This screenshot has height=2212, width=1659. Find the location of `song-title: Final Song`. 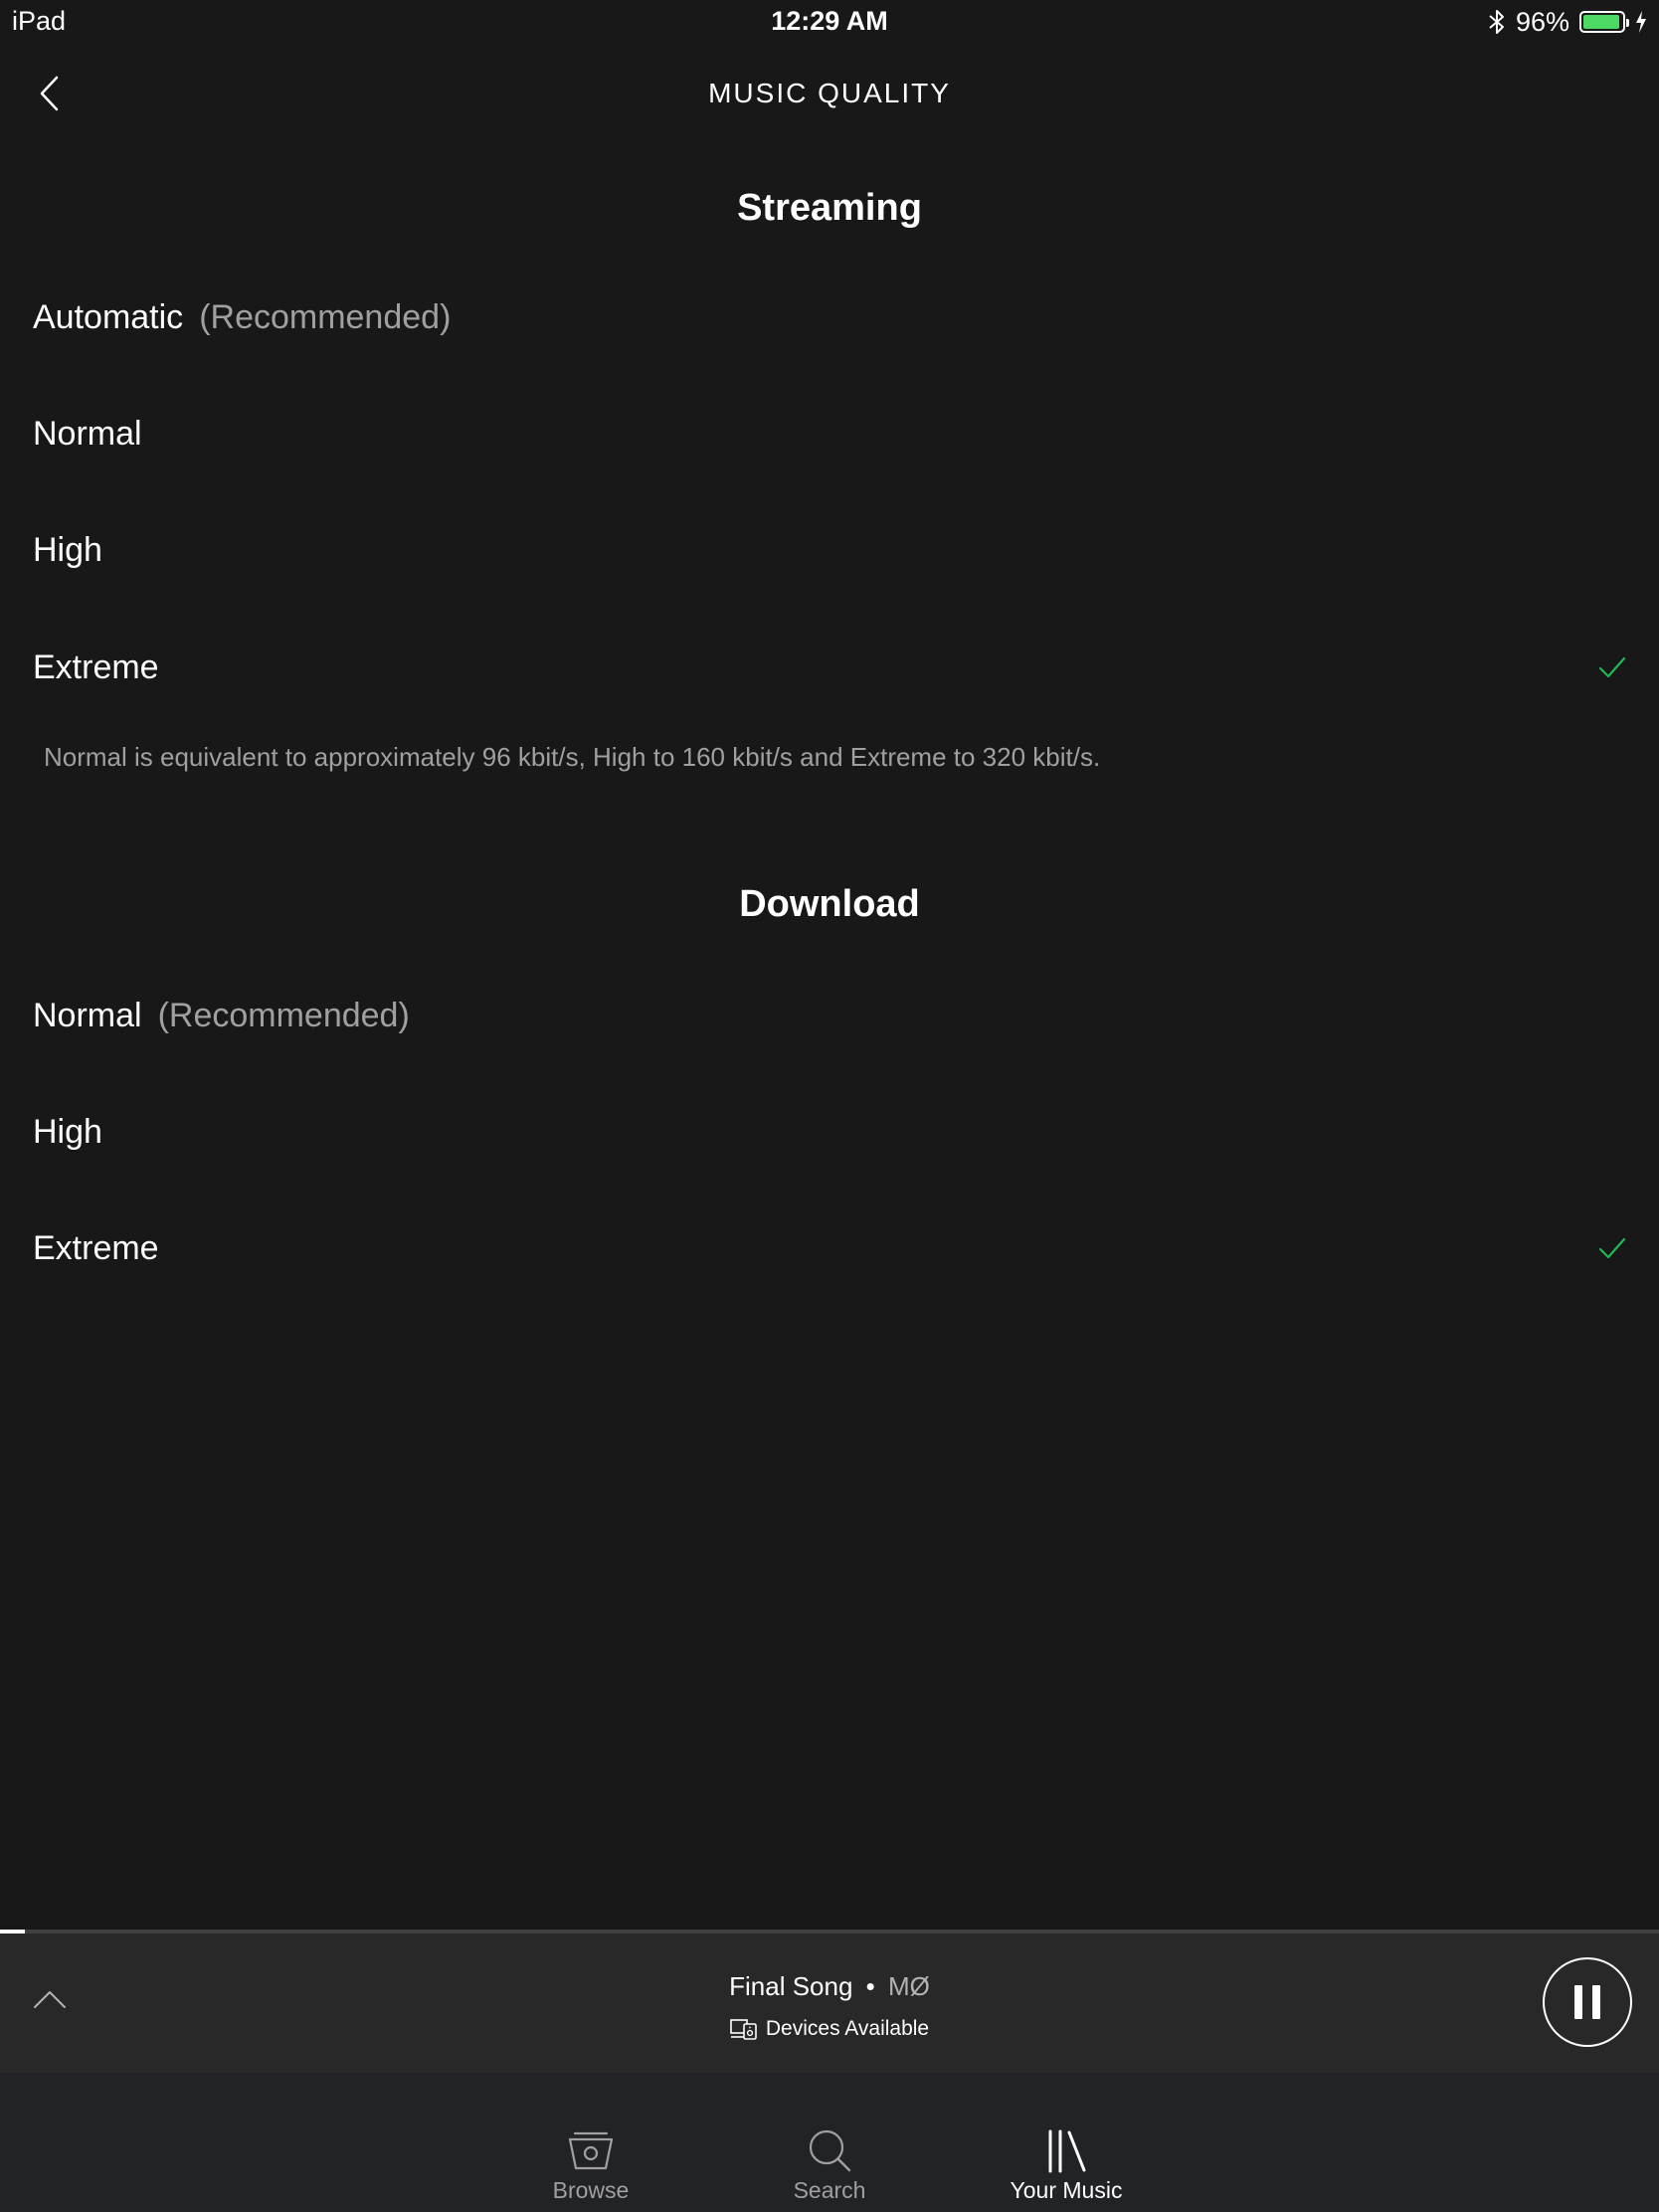

song-title: Final Song is located at coordinates (791, 1986).